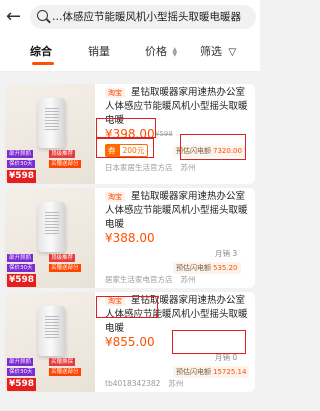 The height and width of the screenshot is (411, 320). I want to click on tab-overall: 综合, so click(42, 54).